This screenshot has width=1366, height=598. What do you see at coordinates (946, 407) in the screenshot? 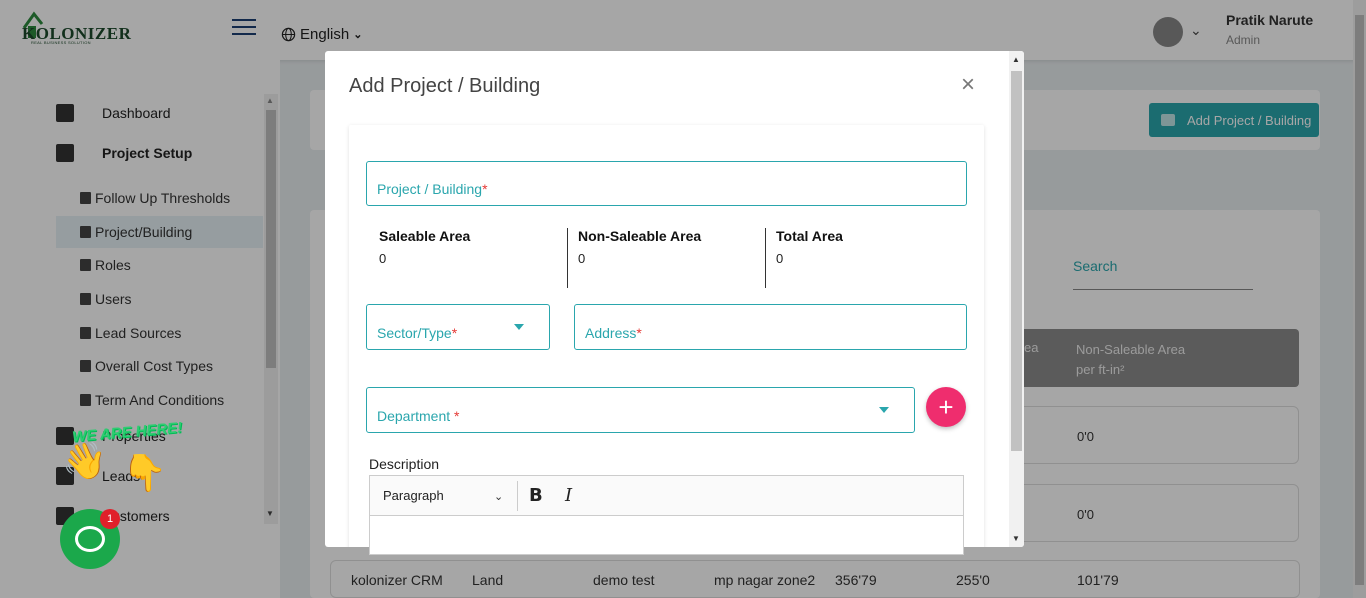
I see `add-department-button: +` at bounding box center [946, 407].